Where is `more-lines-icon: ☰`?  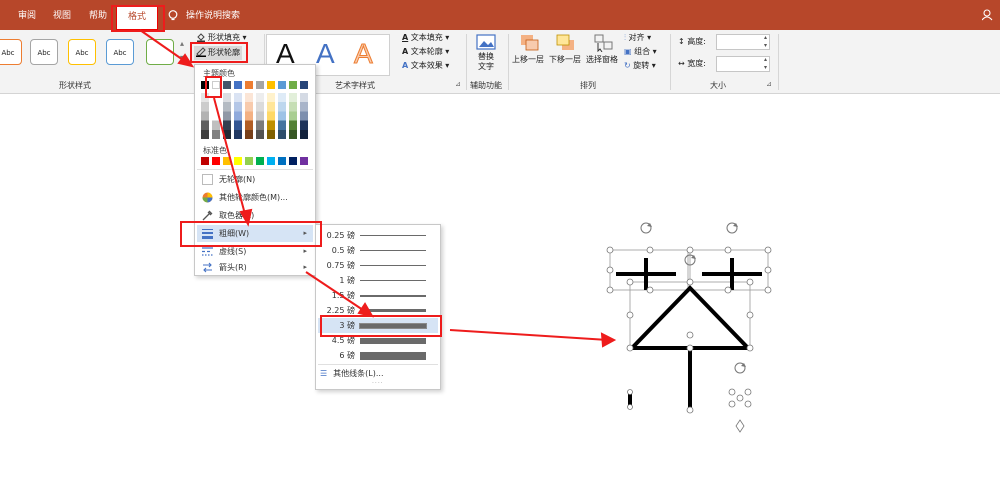 more-lines-icon: ☰ is located at coordinates (324, 373).